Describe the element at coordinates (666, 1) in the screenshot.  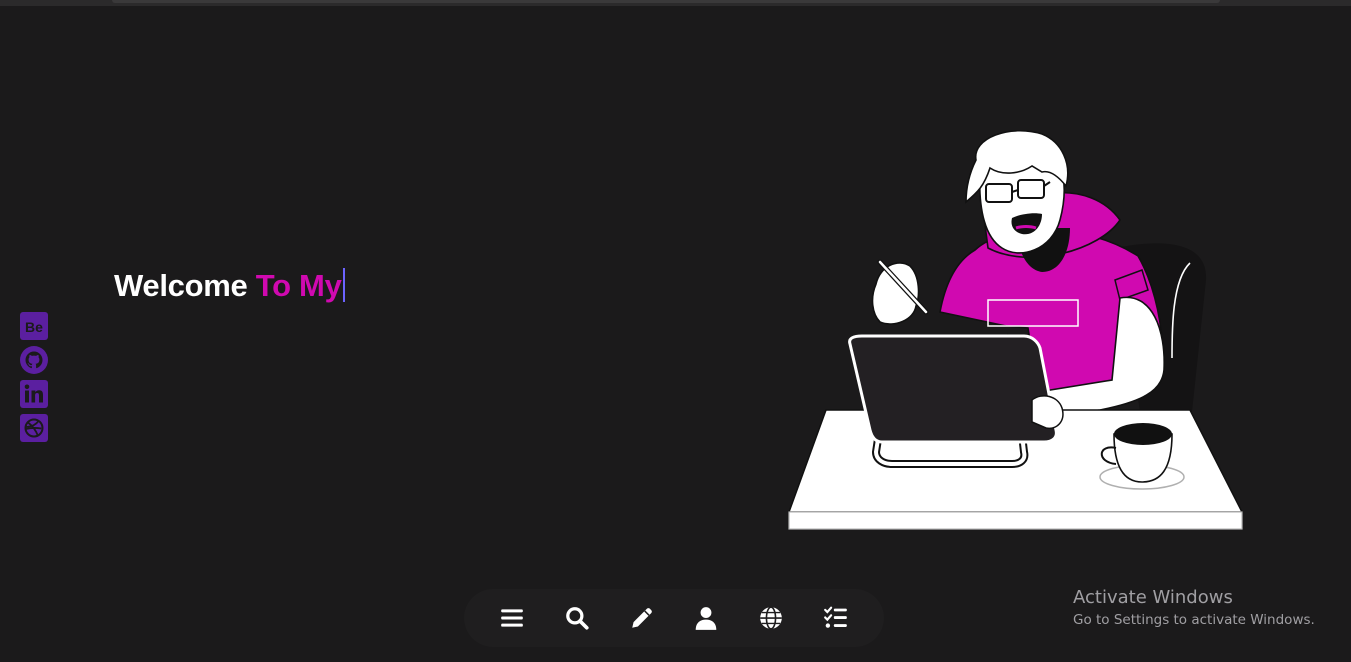
I see `top-scroll-bar` at that location.